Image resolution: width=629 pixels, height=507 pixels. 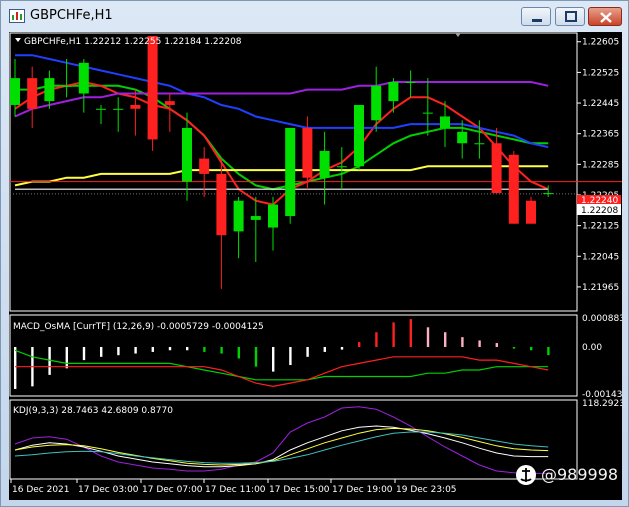 I want to click on kdj-panel-header: KDJ(9,3,3) 28.7463 42.6809 0.8770, so click(x=93, y=411).